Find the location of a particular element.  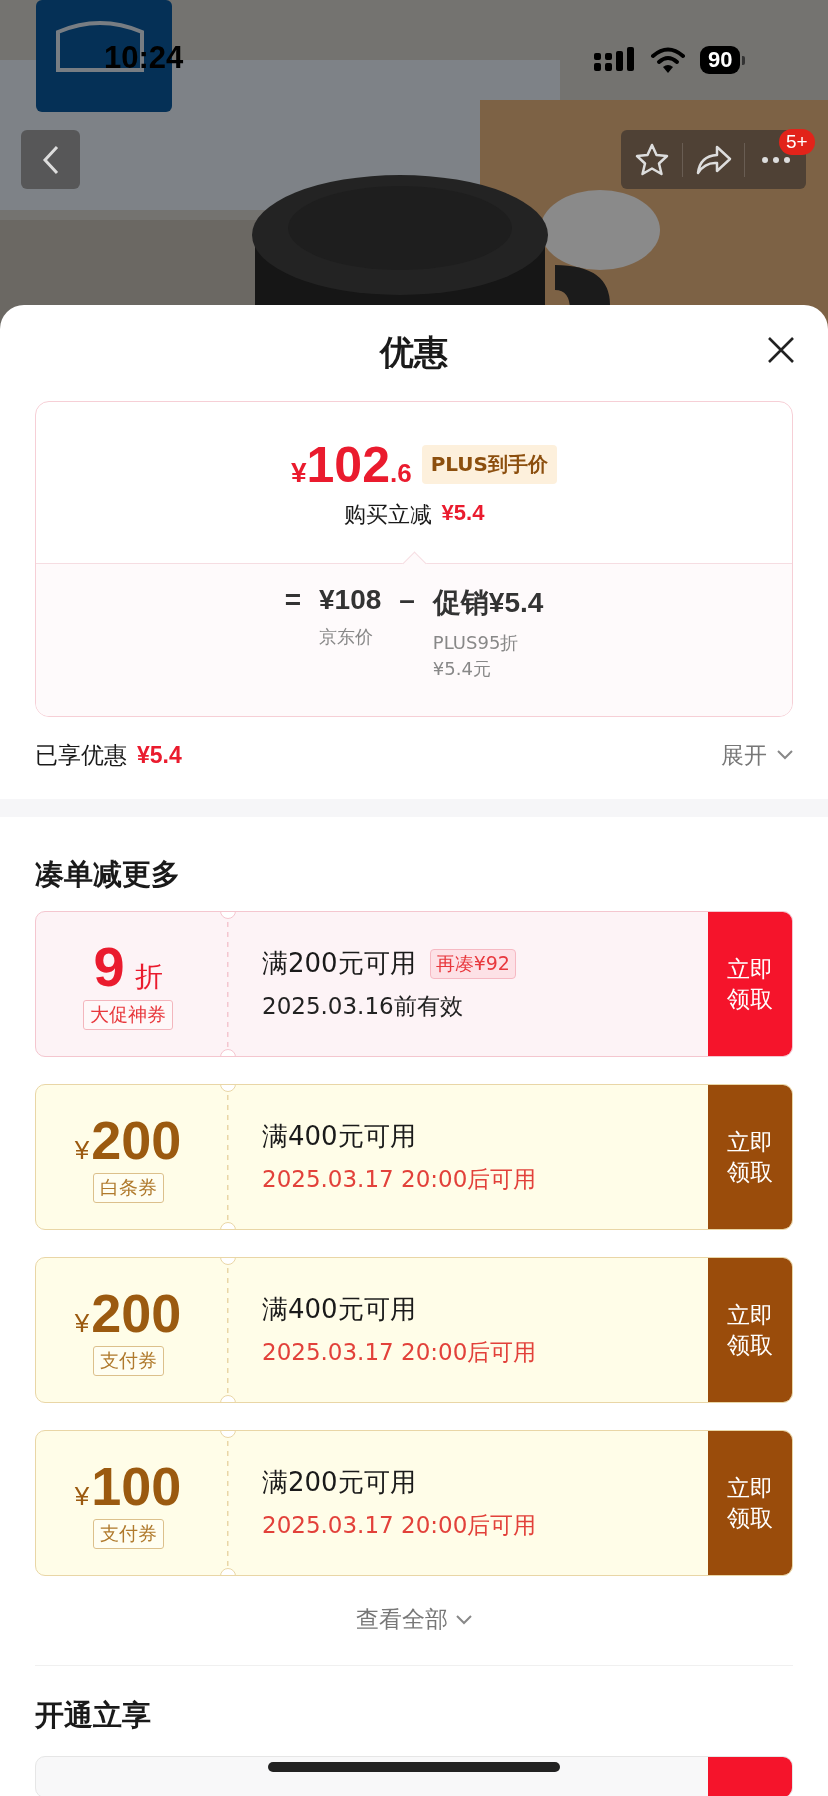

close-icon is located at coordinates (781, 350).